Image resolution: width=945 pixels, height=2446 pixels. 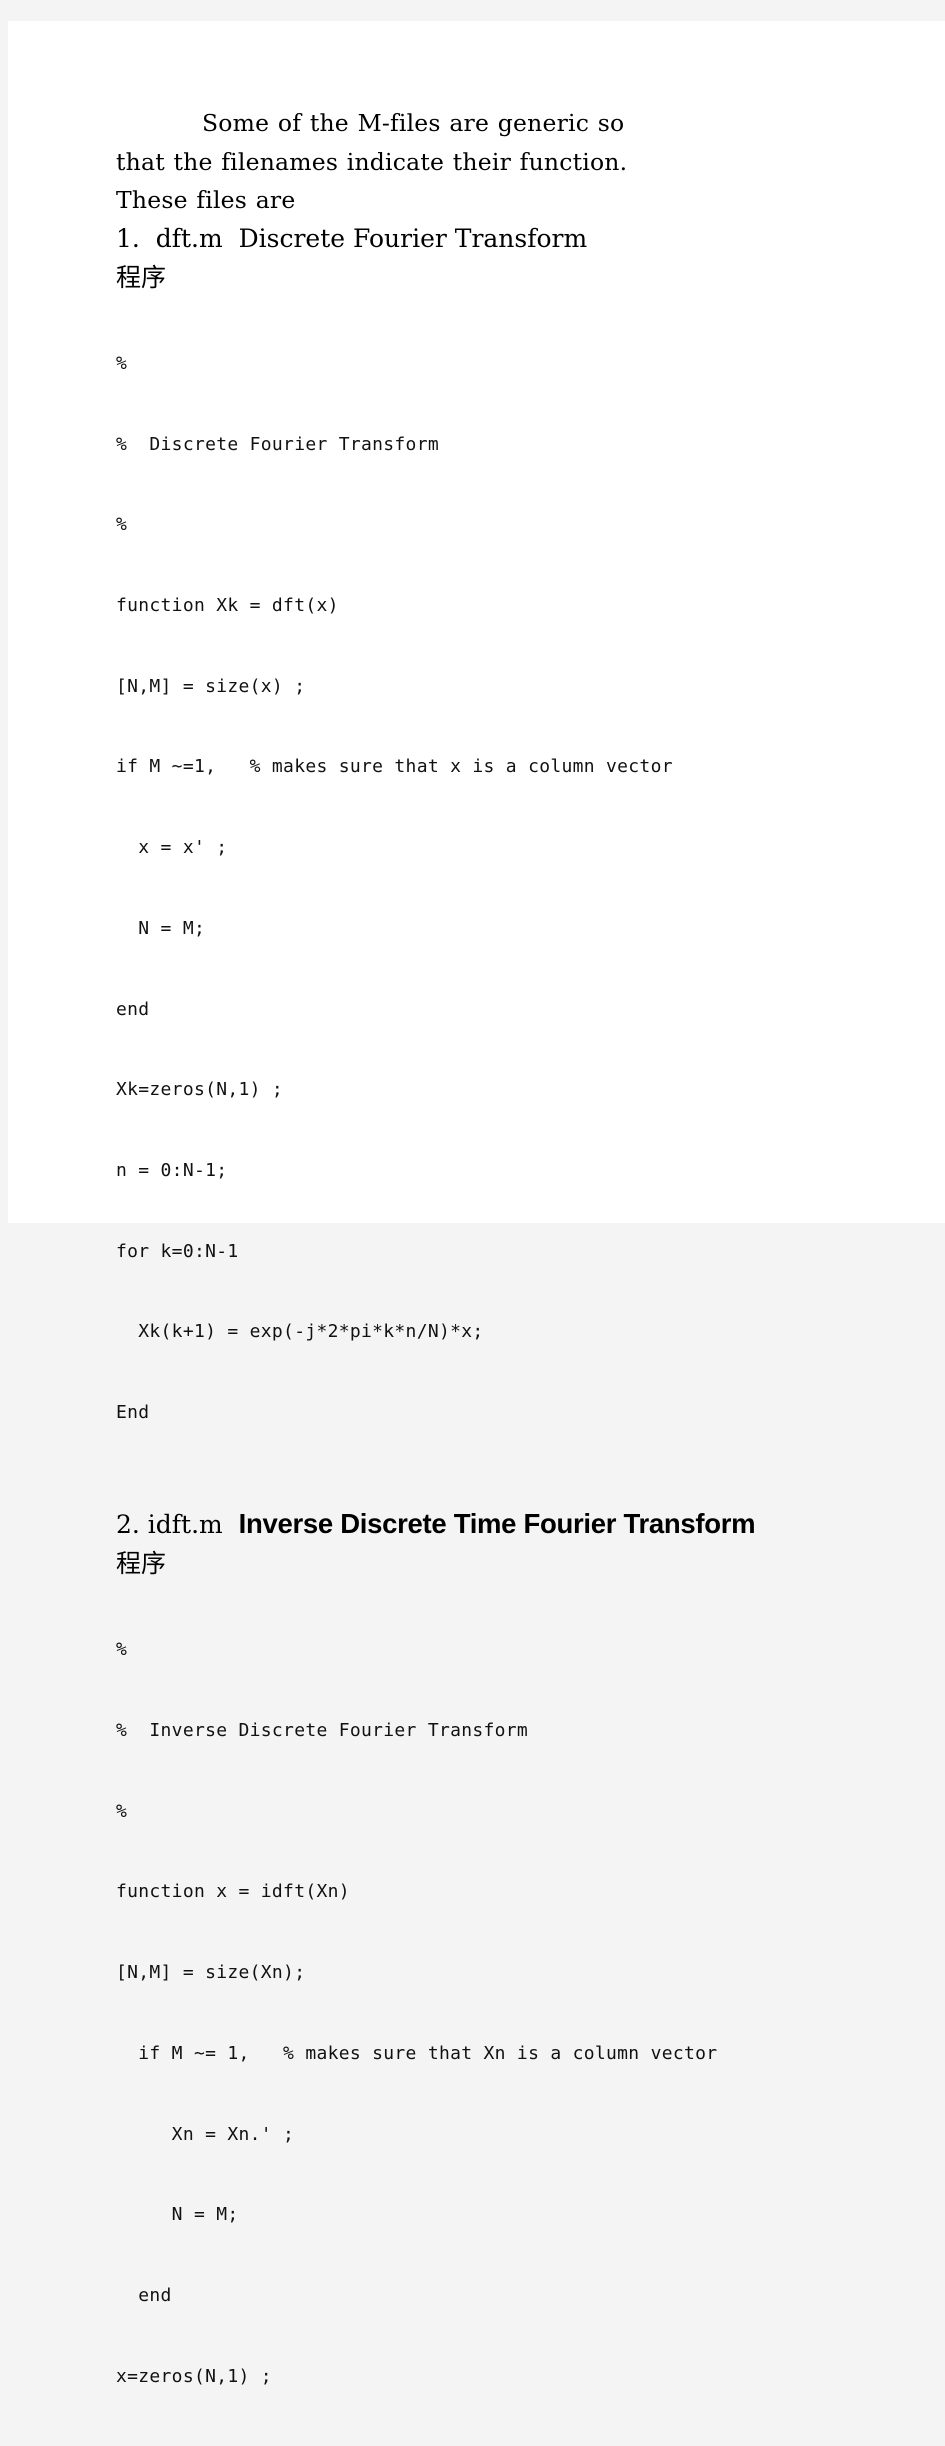 What do you see at coordinates (141, 277) in the screenshot?
I see `section-1-program-label: 程序` at bounding box center [141, 277].